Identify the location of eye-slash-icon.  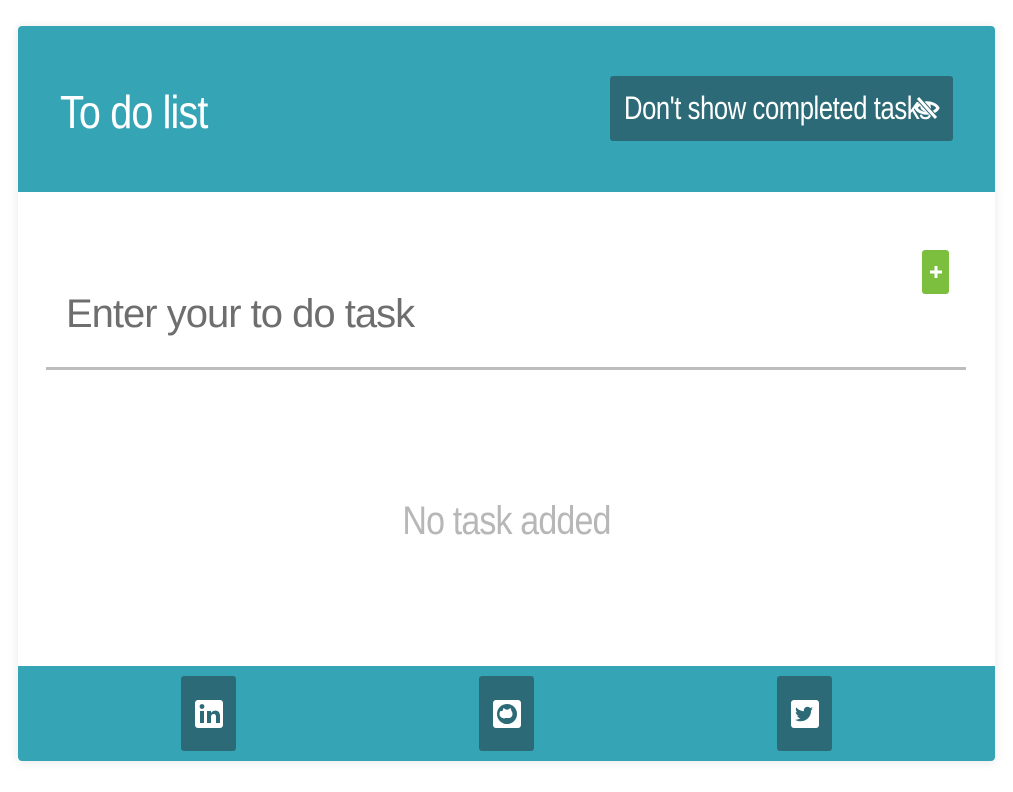
(927, 108).